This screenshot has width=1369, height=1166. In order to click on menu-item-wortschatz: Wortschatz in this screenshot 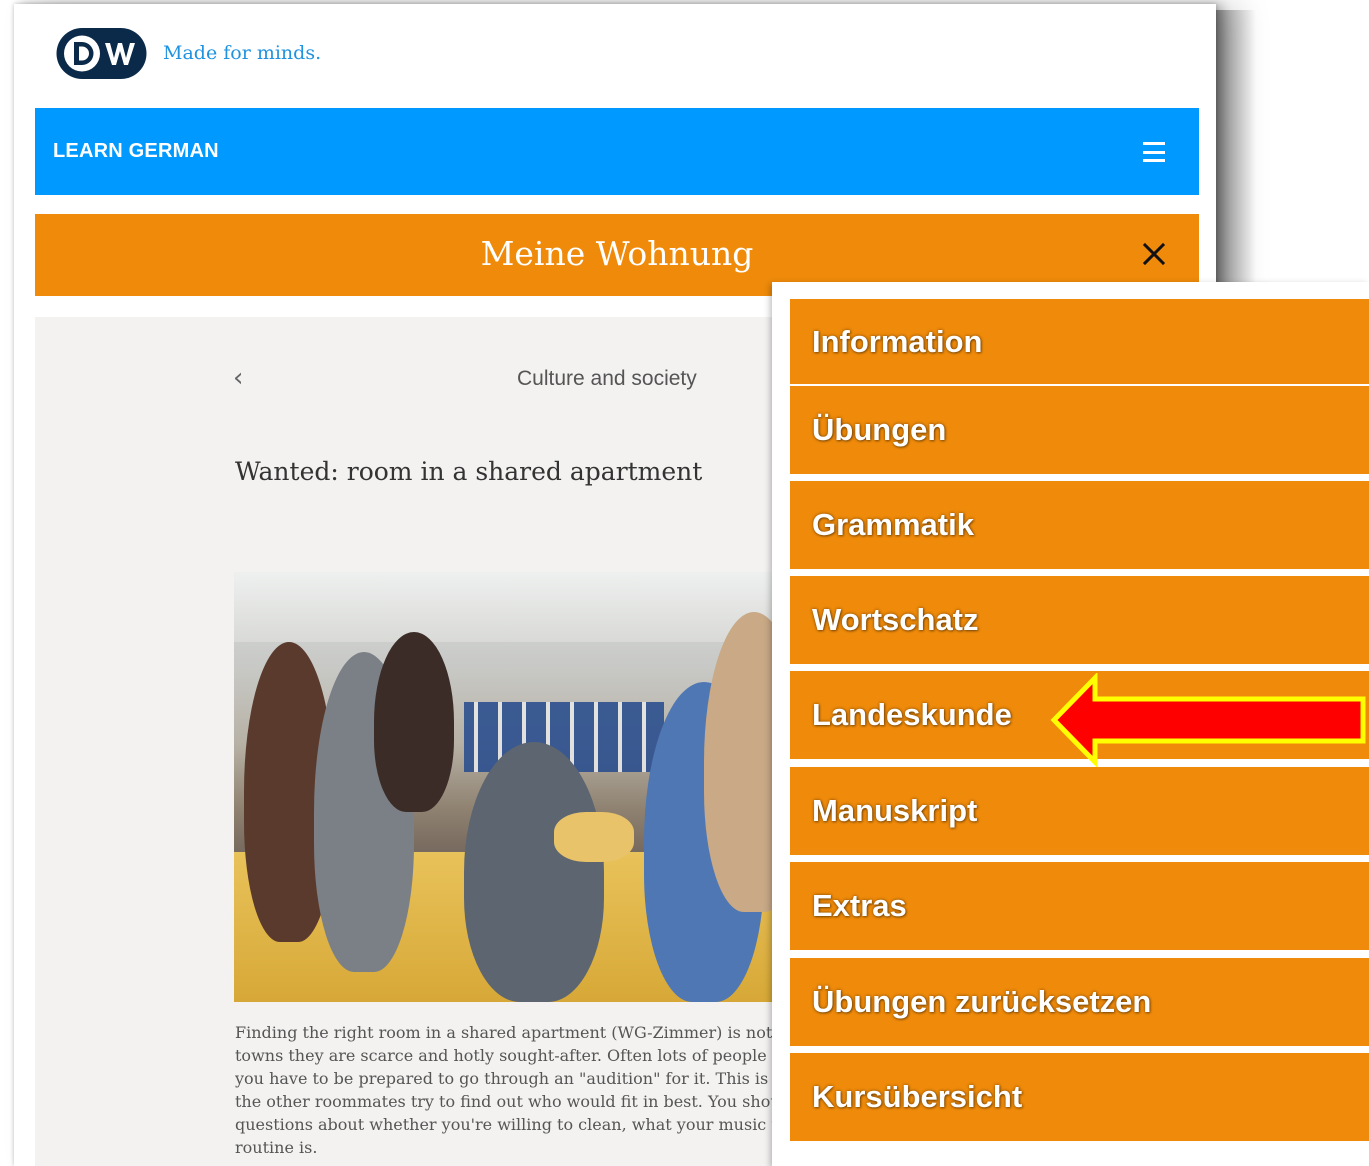, I will do `click(1079, 620)`.